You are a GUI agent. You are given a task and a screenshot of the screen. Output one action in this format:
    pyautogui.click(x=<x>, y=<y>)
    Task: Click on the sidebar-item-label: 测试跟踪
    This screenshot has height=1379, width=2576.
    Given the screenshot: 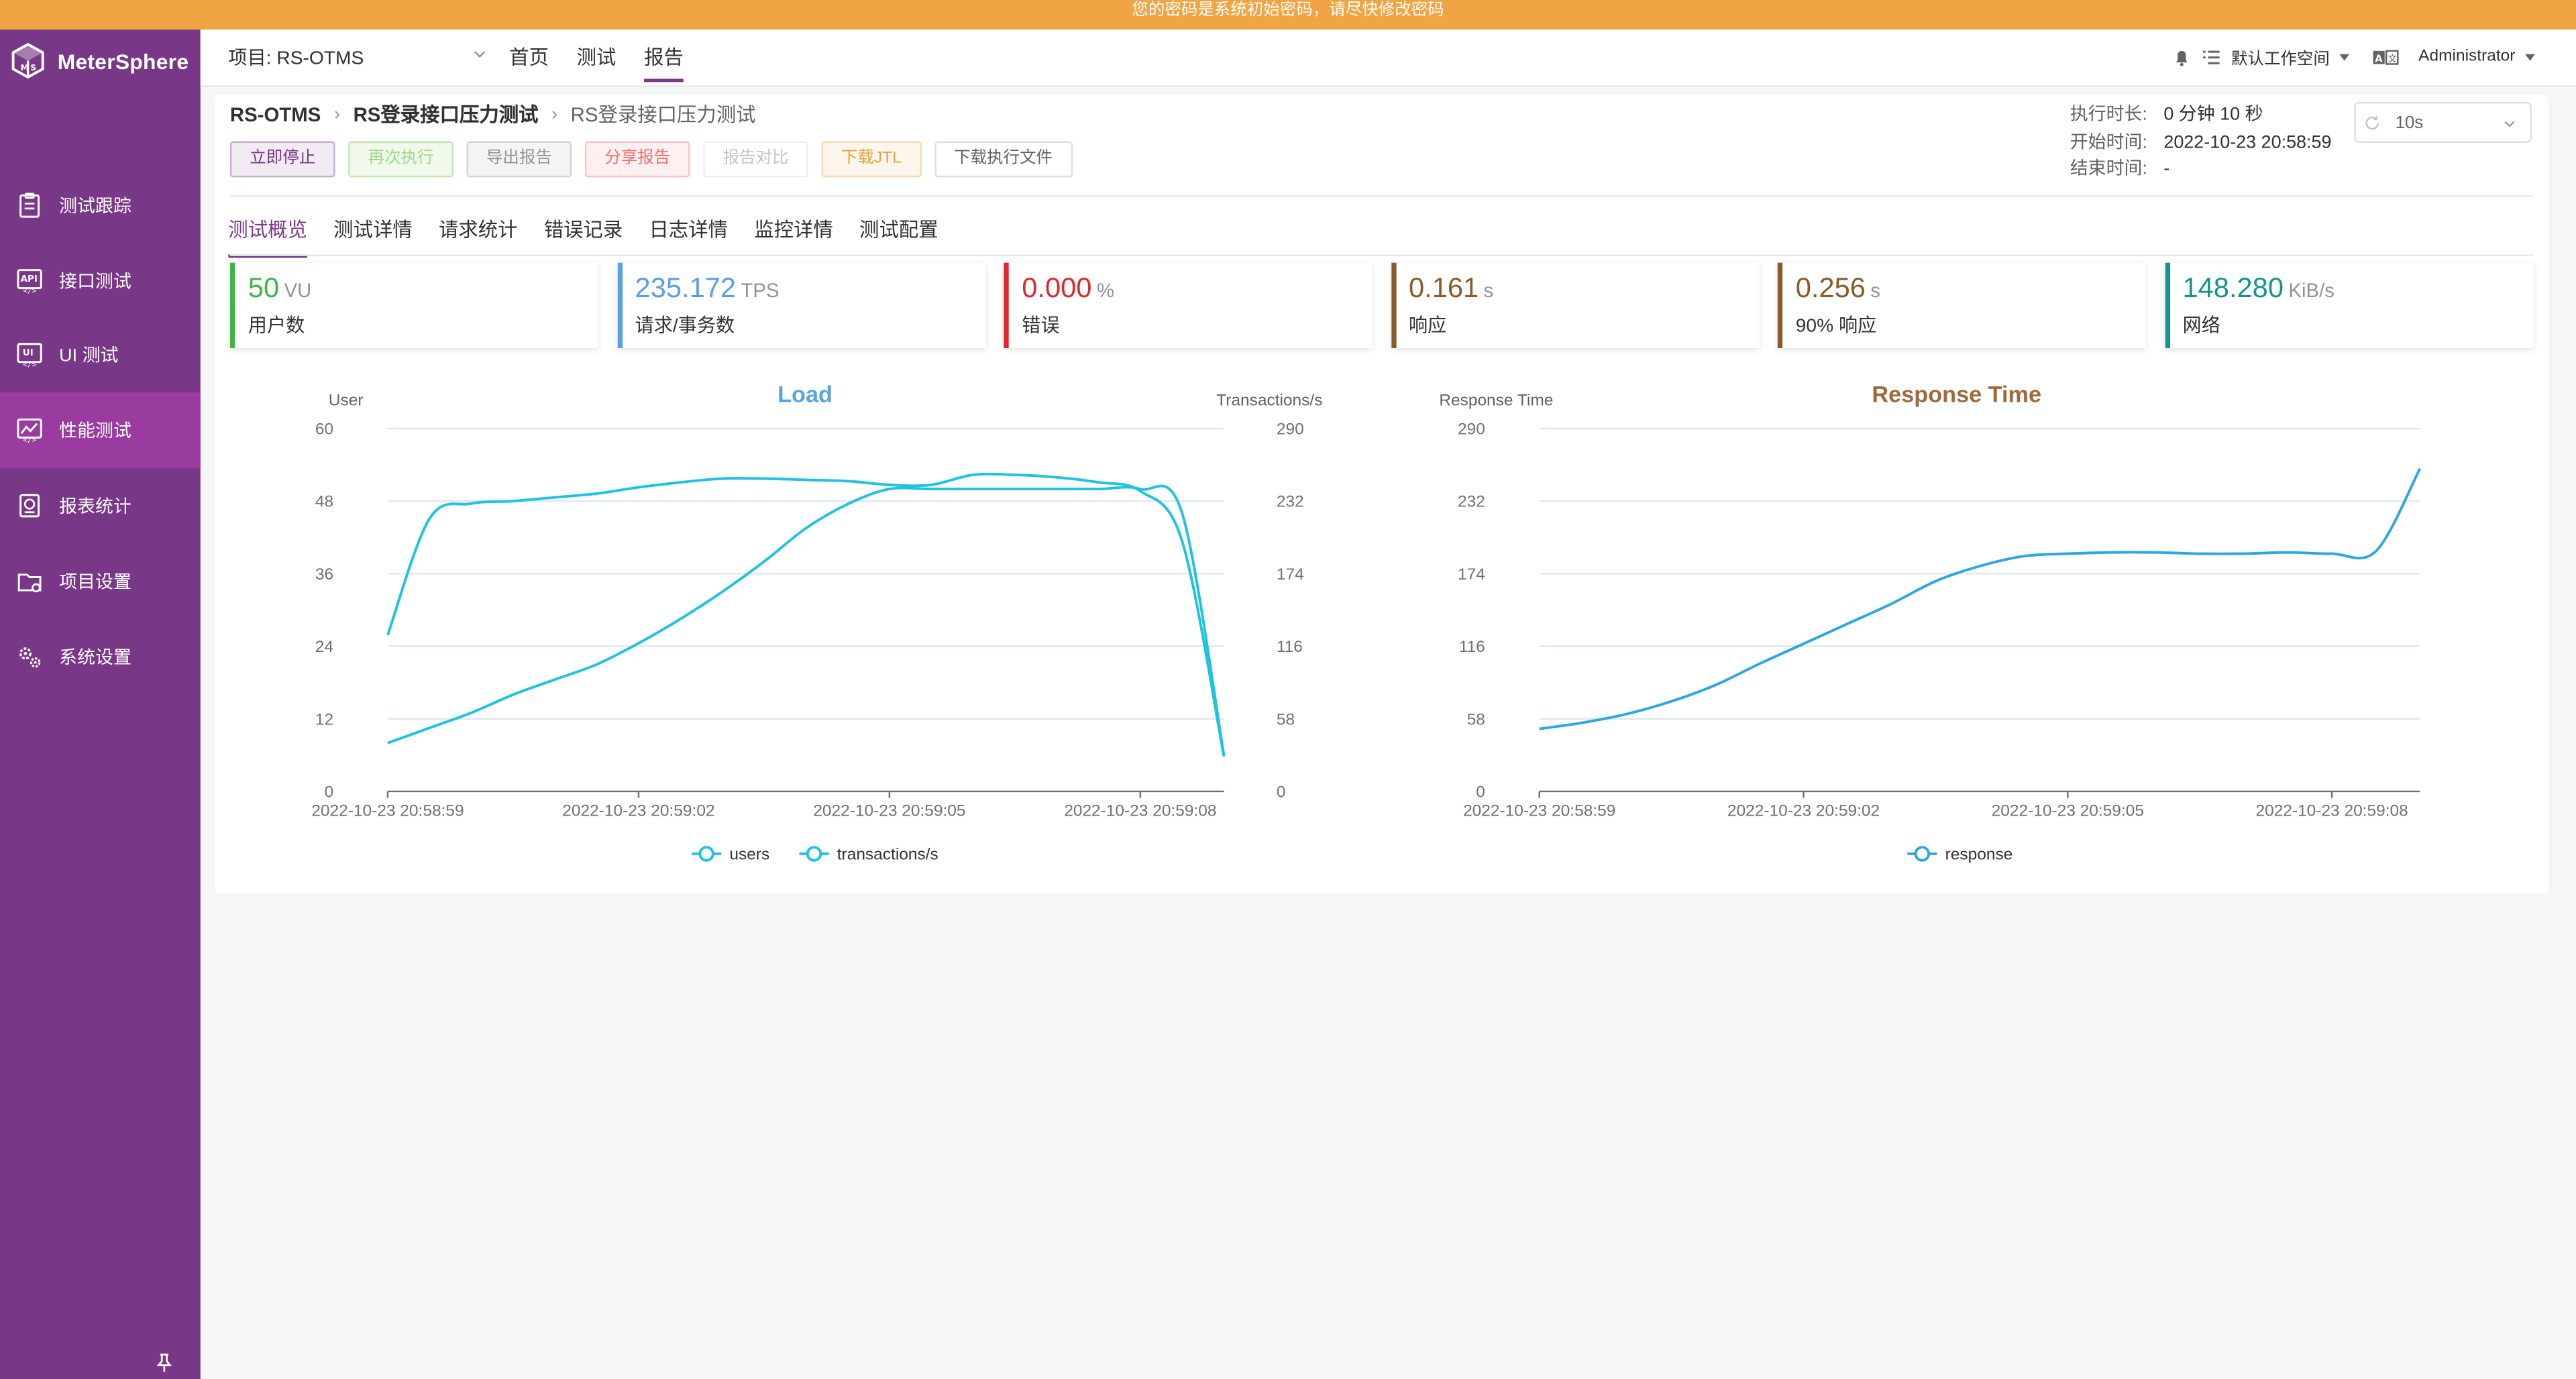 What is the action you would take?
    pyautogui.click(x=95, y=207)
    